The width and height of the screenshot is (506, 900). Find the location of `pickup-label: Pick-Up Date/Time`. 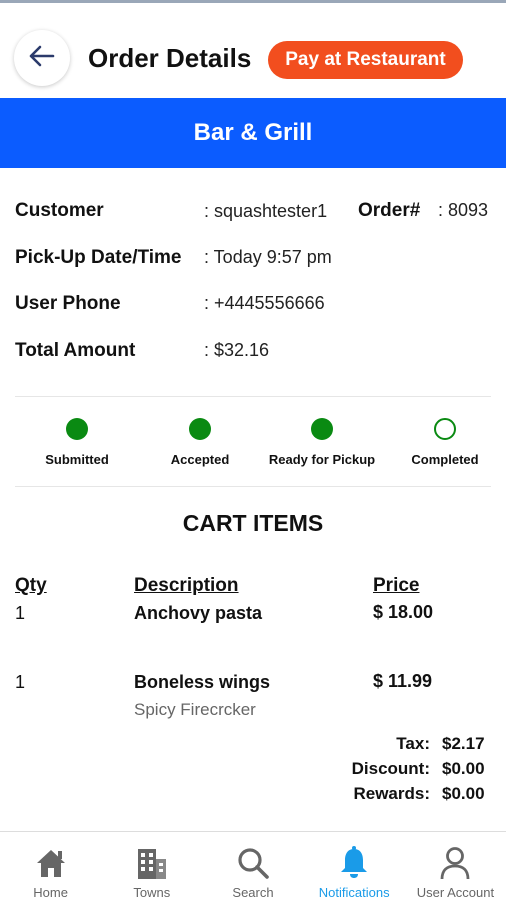

pickup-label: Pick-Up Date/Time is located at coordinates (98, 257).